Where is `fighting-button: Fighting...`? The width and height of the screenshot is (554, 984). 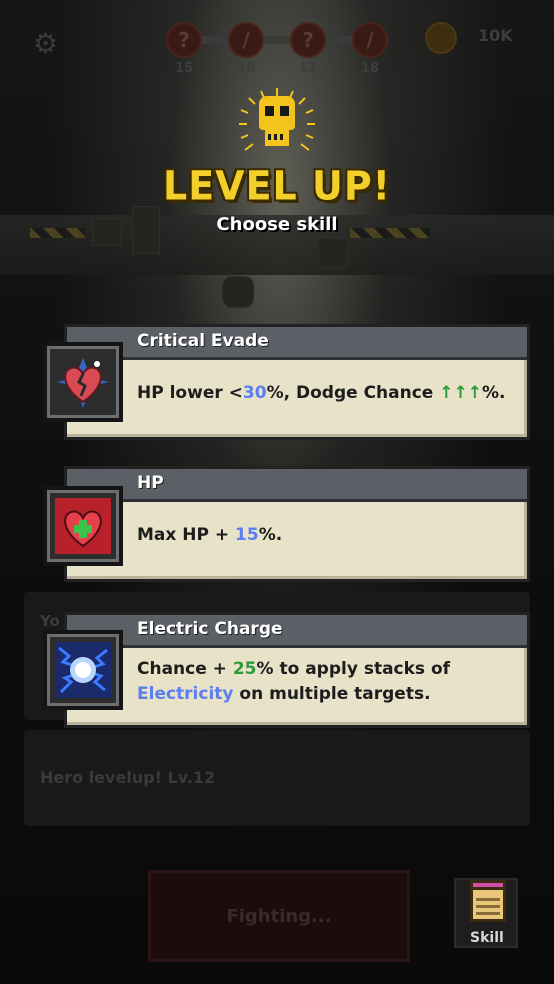 fighting-button: Fighting... is located at coordinates (279, 916).